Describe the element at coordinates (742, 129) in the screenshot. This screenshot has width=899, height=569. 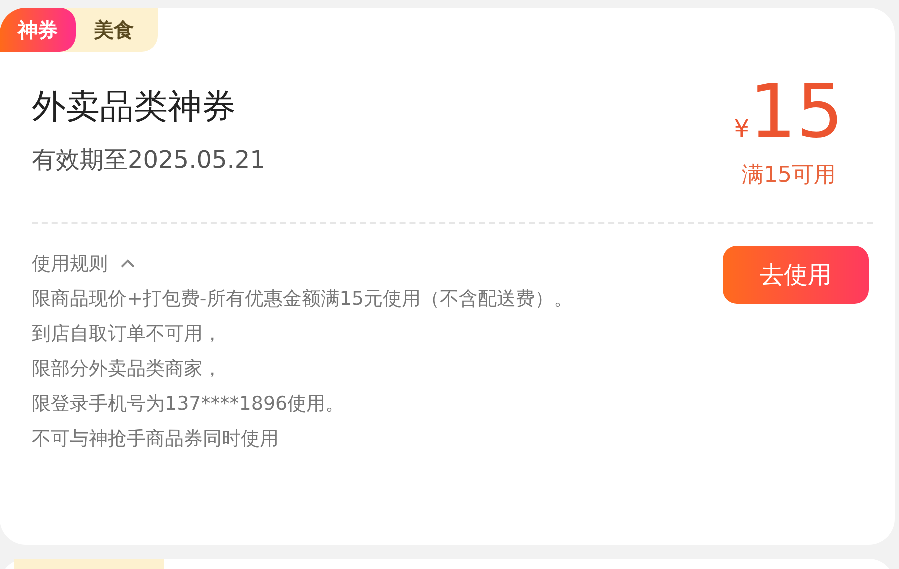
I see `currency-symbol: ¥` at that location.